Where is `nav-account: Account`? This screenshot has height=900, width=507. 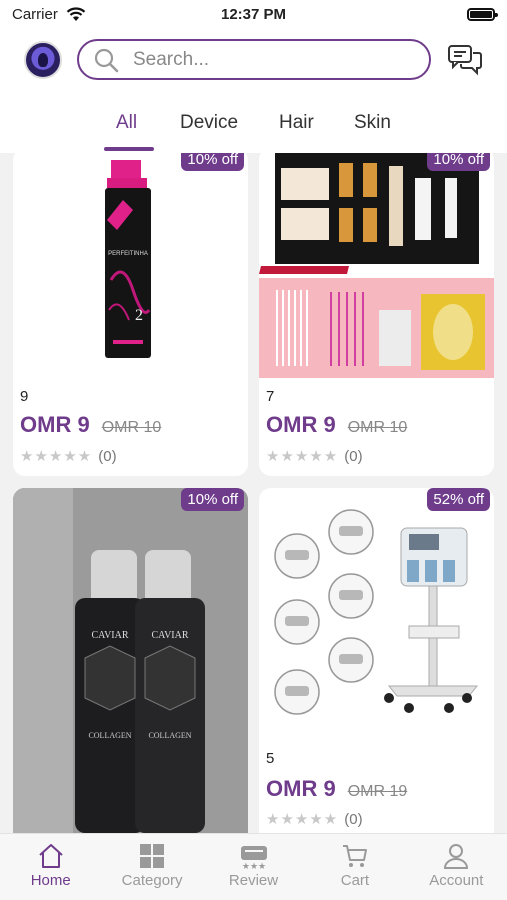 nav-account: Account is located at coordinates (456, 867).